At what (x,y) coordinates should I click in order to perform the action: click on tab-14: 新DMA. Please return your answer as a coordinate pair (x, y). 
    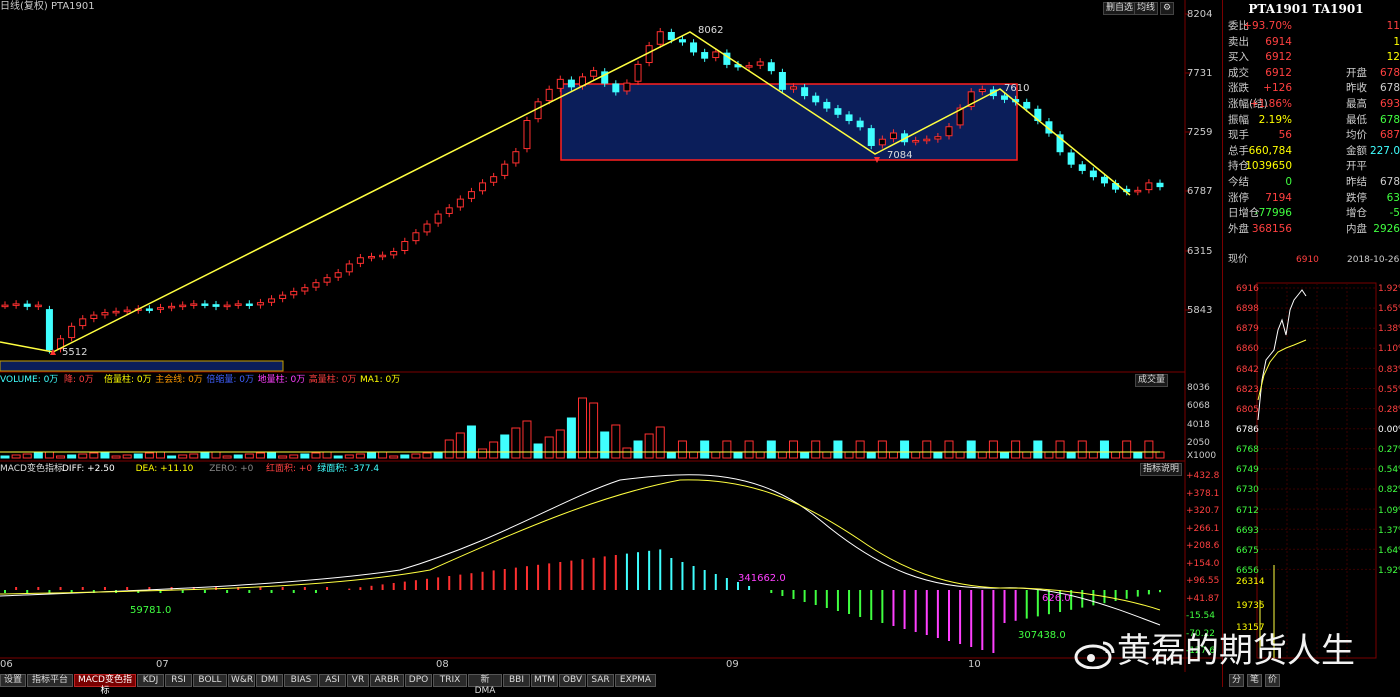
    Looking at the image, I should click on (485, 685).